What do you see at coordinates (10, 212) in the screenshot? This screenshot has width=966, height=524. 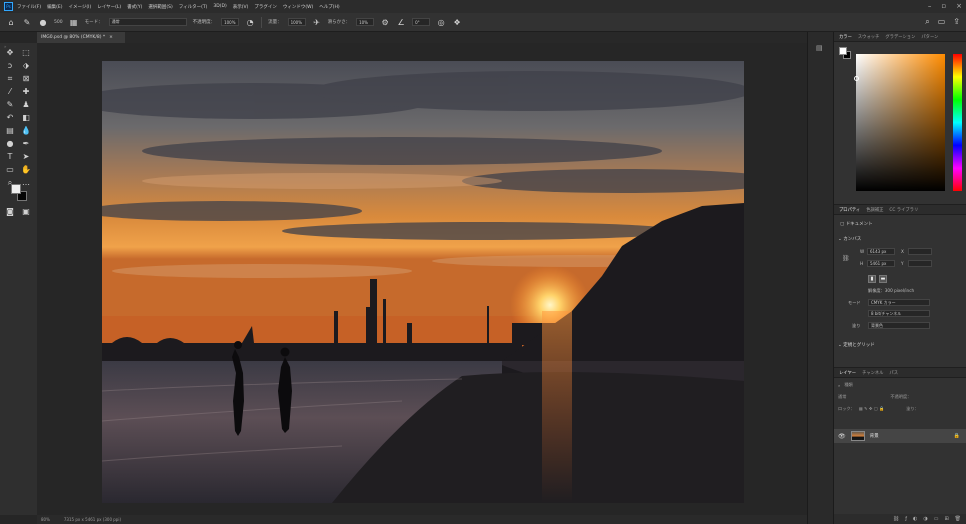 I see `quick-mask-icon: ◙` at bounding box center [10, 212].